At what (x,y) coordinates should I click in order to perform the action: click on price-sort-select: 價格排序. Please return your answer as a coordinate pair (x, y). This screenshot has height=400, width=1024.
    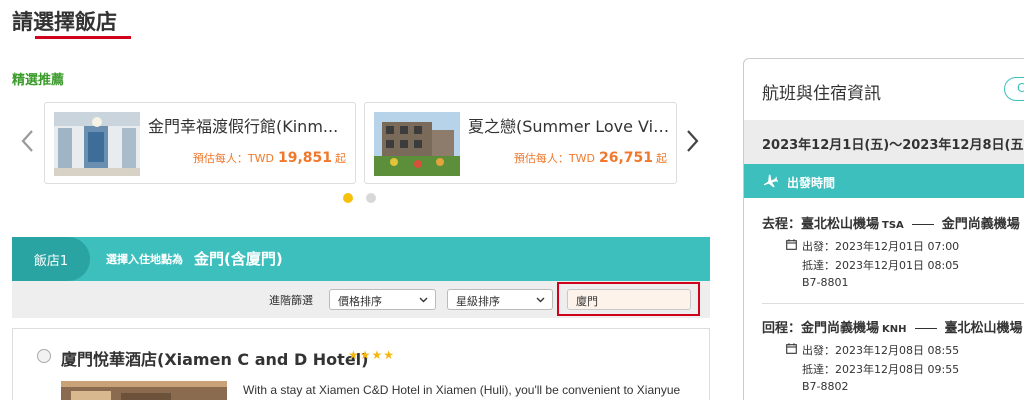
    Looking at the image, I should click on (382, 299).